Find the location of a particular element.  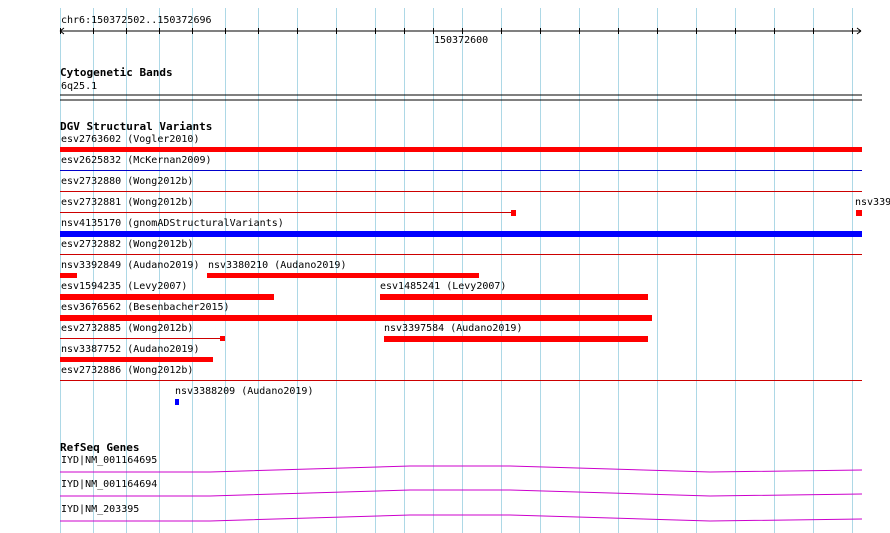

feature-nsv4135170 is located at coordinates (461, 234).